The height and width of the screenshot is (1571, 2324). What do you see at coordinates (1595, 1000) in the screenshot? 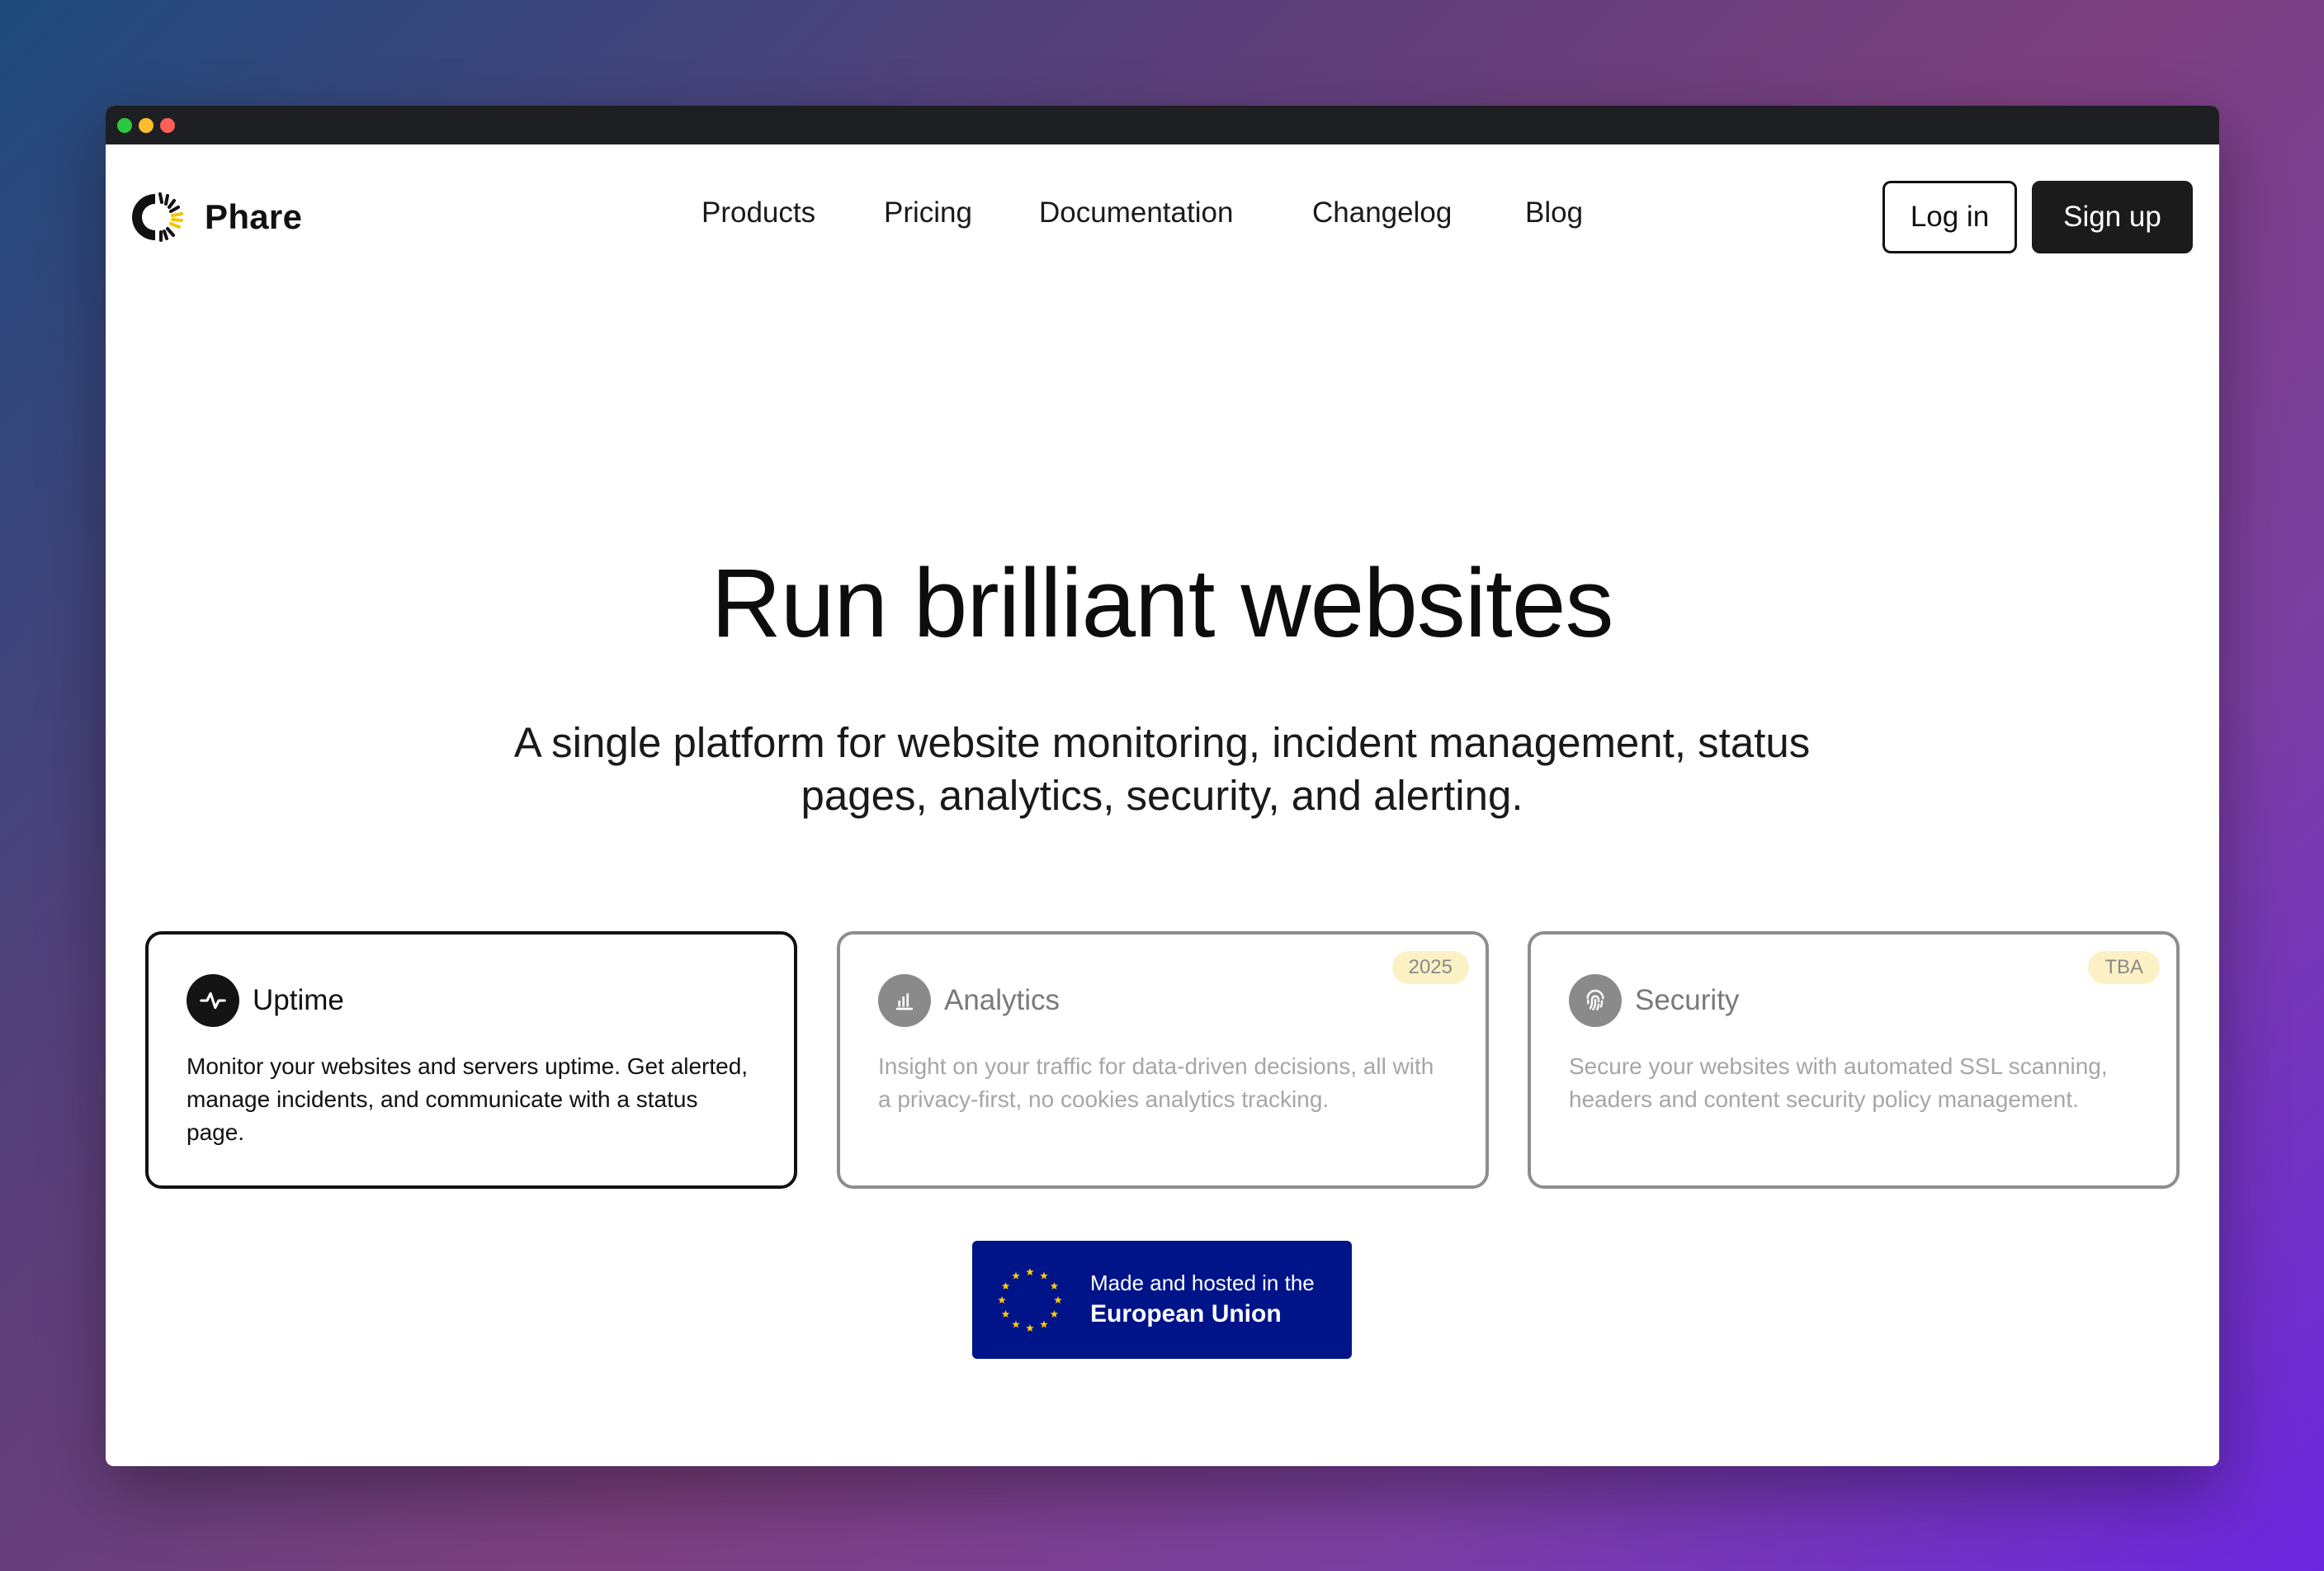
I see `fingerprint-icon` at bounding box center [1595, 1000].